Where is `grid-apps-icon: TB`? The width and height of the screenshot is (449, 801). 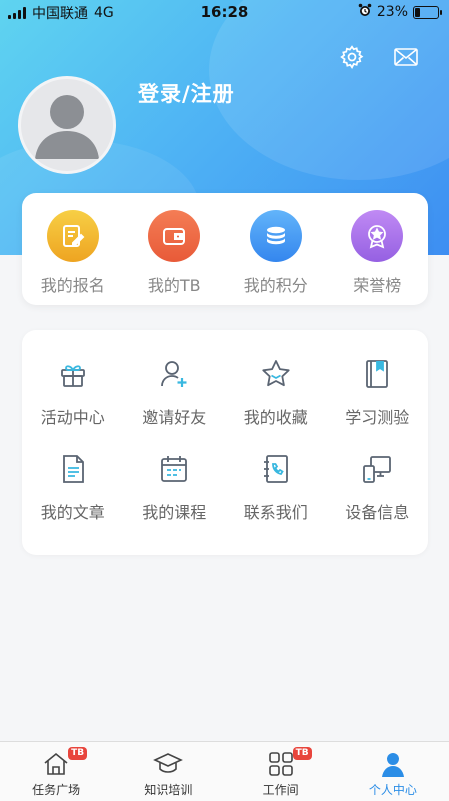 grid-apps-icon: TB is located at coordinates (289, 762).